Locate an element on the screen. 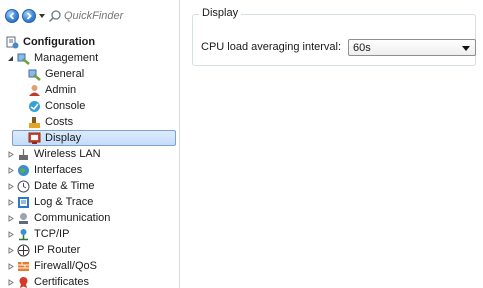 The width and height of the screenshot is (483, 288). tree-item-log-trace: Log & Trace is located at coordinates (90, 202).